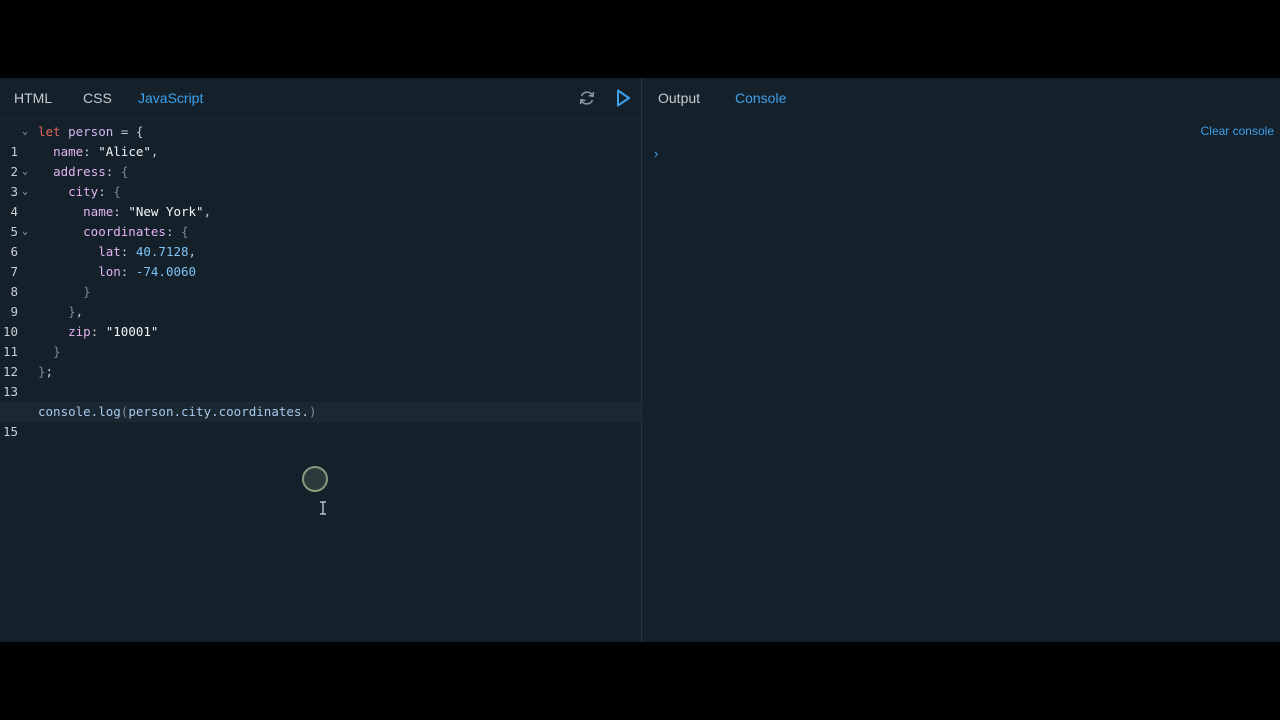  Describe the element at coordinates (320, 220) in the screenshot. I see `code-line: 5 name: "New York",` at that location.